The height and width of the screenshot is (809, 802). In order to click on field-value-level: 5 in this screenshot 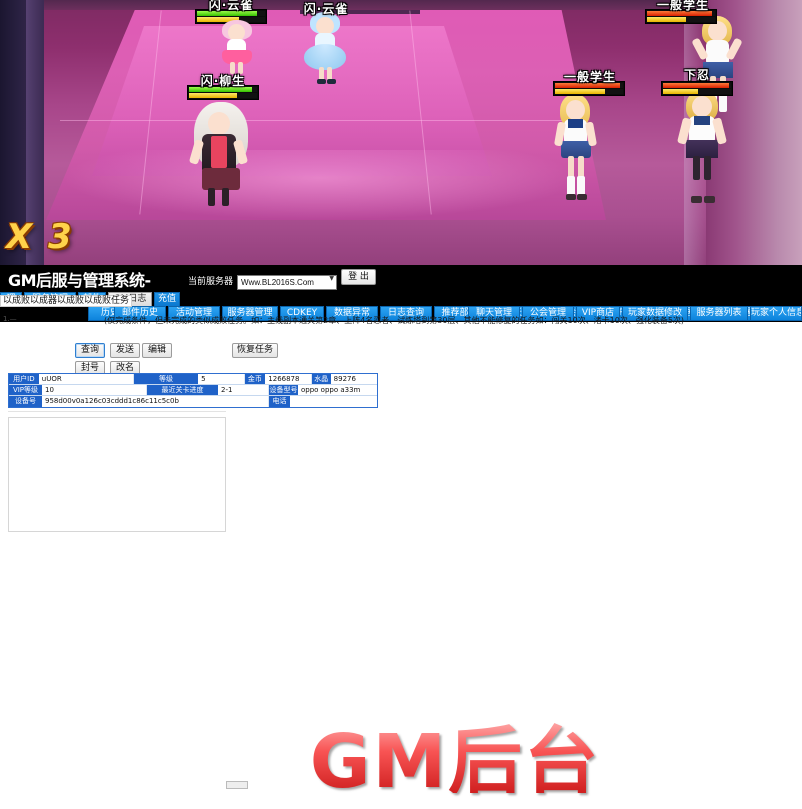, I will do `click(222, 379)`.